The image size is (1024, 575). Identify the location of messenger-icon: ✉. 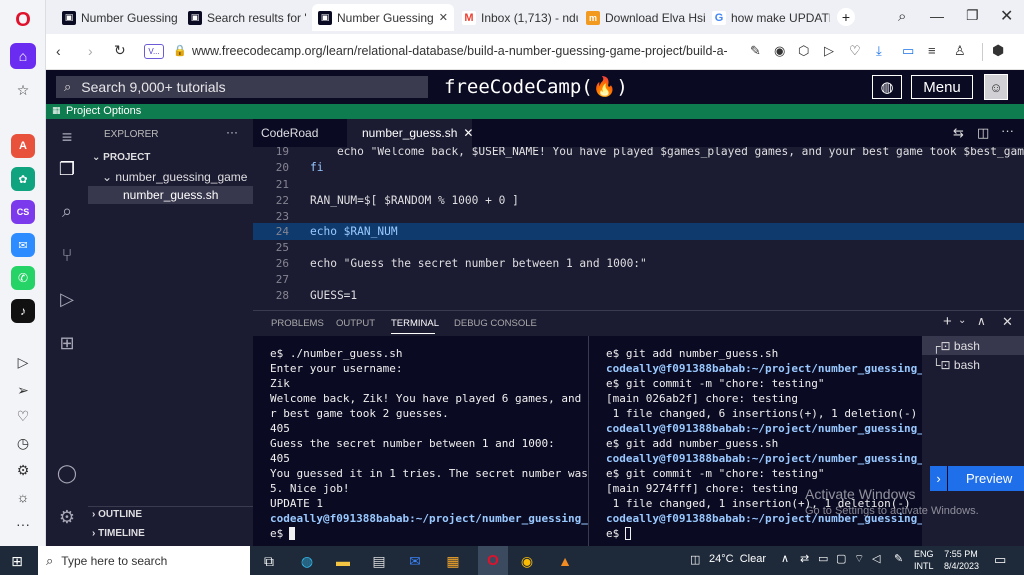
(23, 245).